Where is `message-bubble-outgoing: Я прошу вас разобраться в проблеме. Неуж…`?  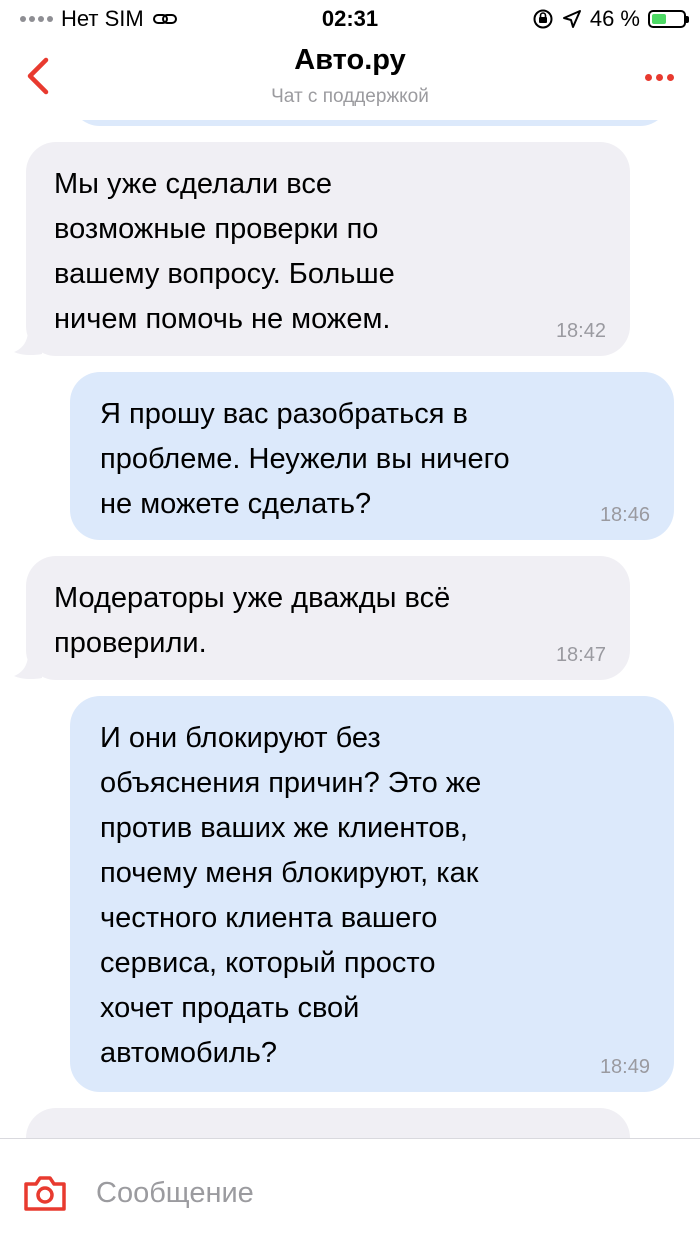 message-bubble-outgoing: Я прошу вас разобраться в проблеме. Неуж… is located at coordinates (372, 456).